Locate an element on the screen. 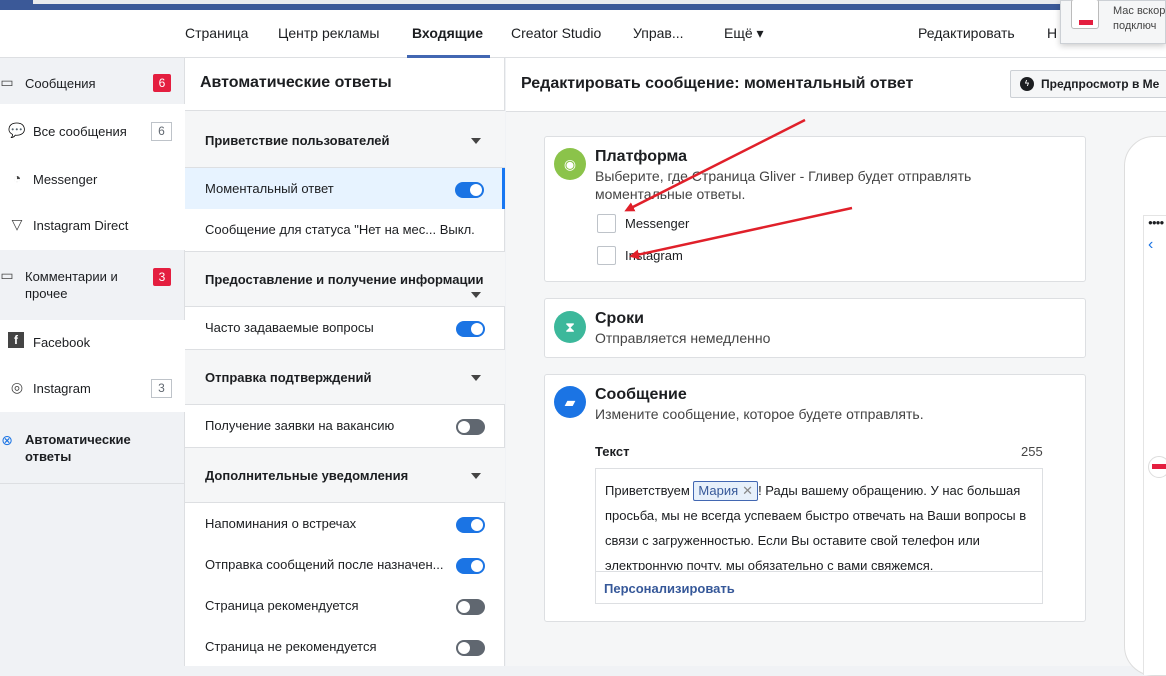 Image resolution: width=1166 pixels, height=676 pixels. char-counter: 255 is located at coordinates (1032, 451).